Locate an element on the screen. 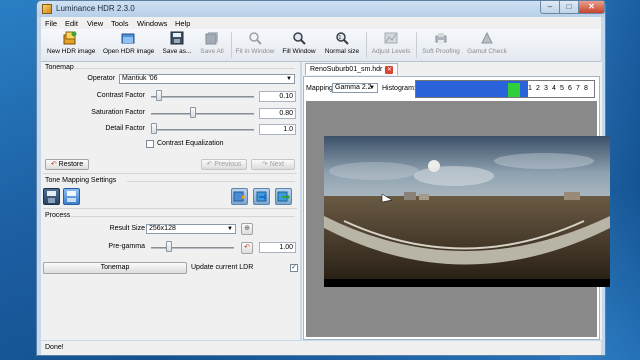  load-settings-button is located at coordinates (51, 196).